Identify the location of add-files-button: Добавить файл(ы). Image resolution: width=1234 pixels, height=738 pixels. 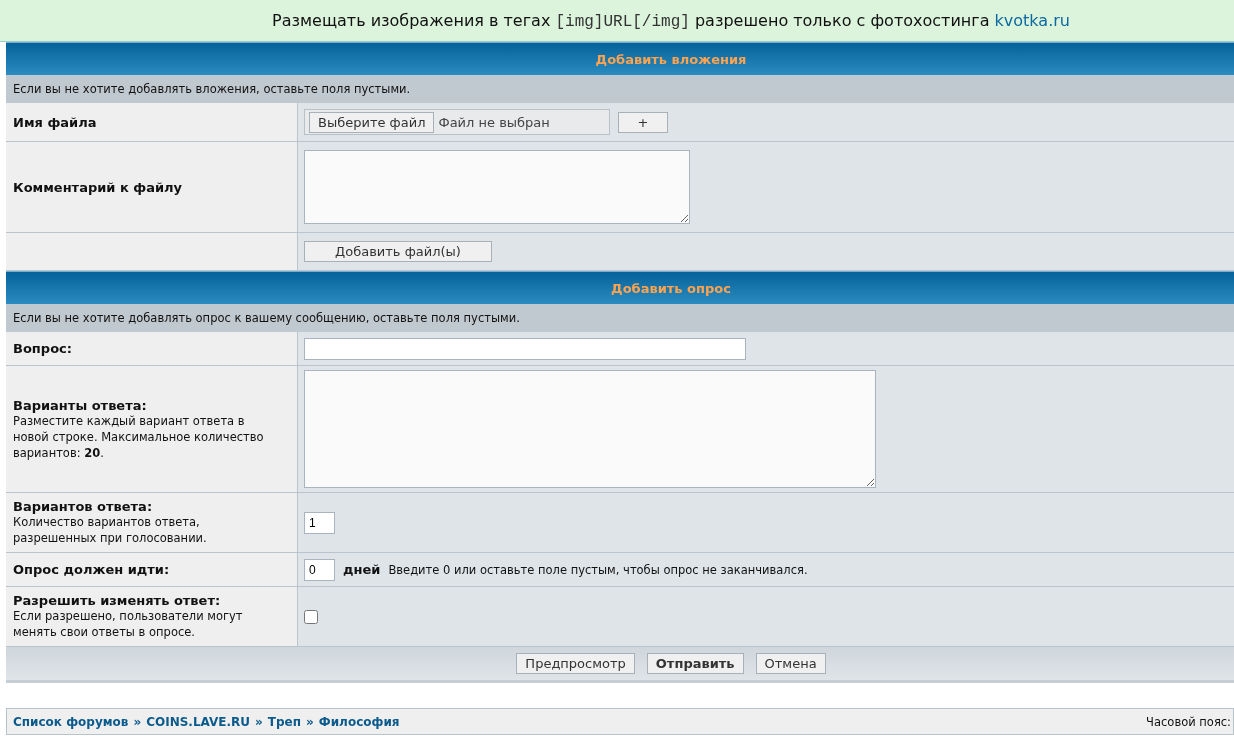
(398, 251).